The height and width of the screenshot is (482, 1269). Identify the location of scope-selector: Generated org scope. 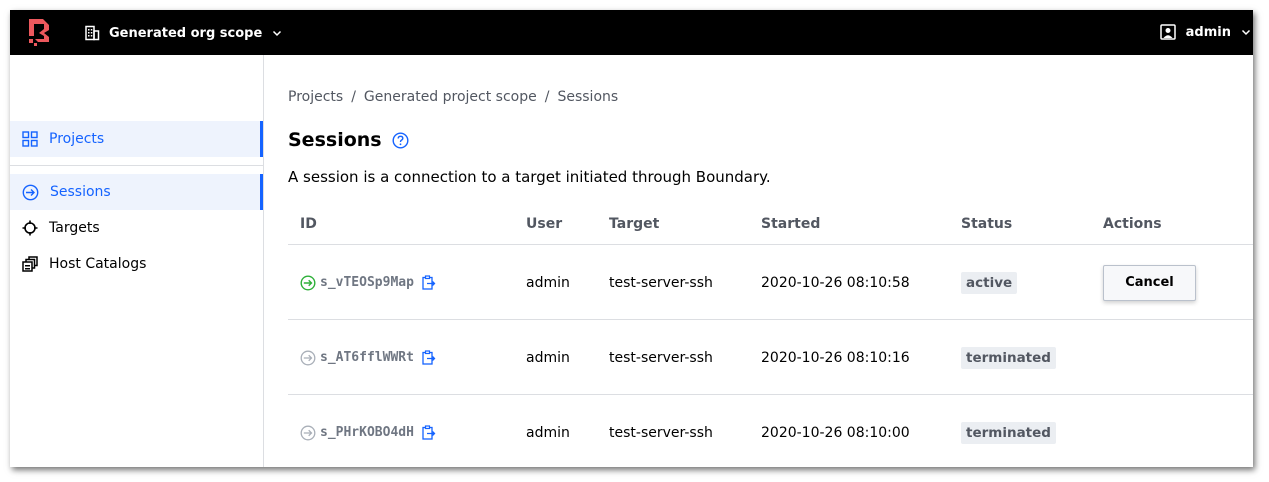
(183, 33).